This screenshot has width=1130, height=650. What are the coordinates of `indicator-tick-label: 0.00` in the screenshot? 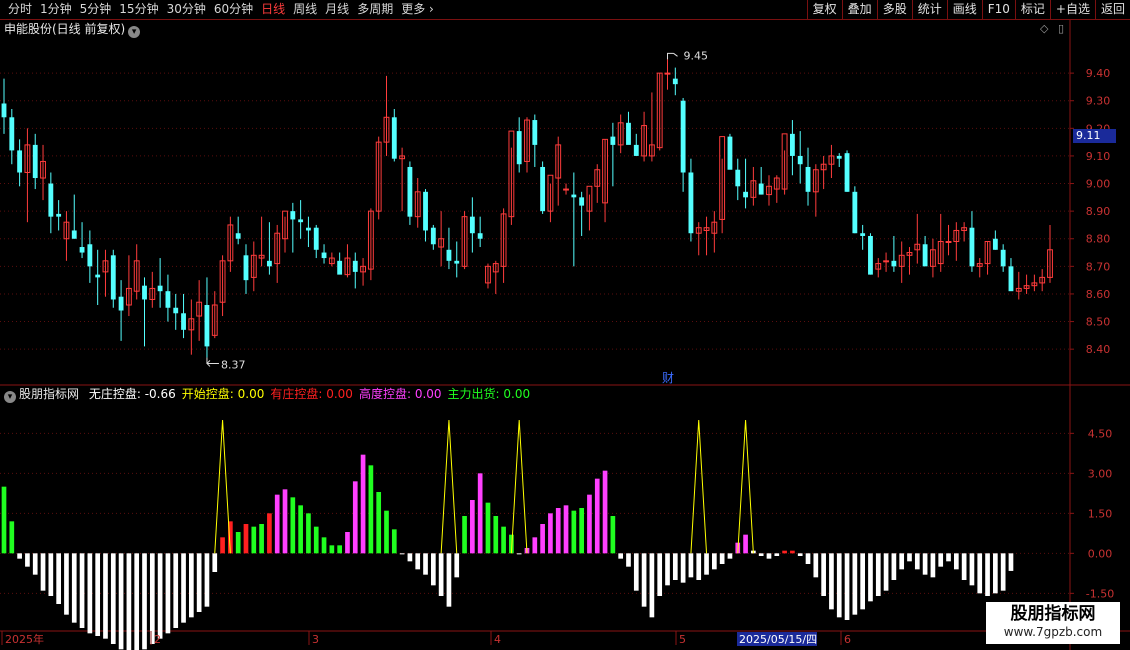 It's located at (1100, 553).